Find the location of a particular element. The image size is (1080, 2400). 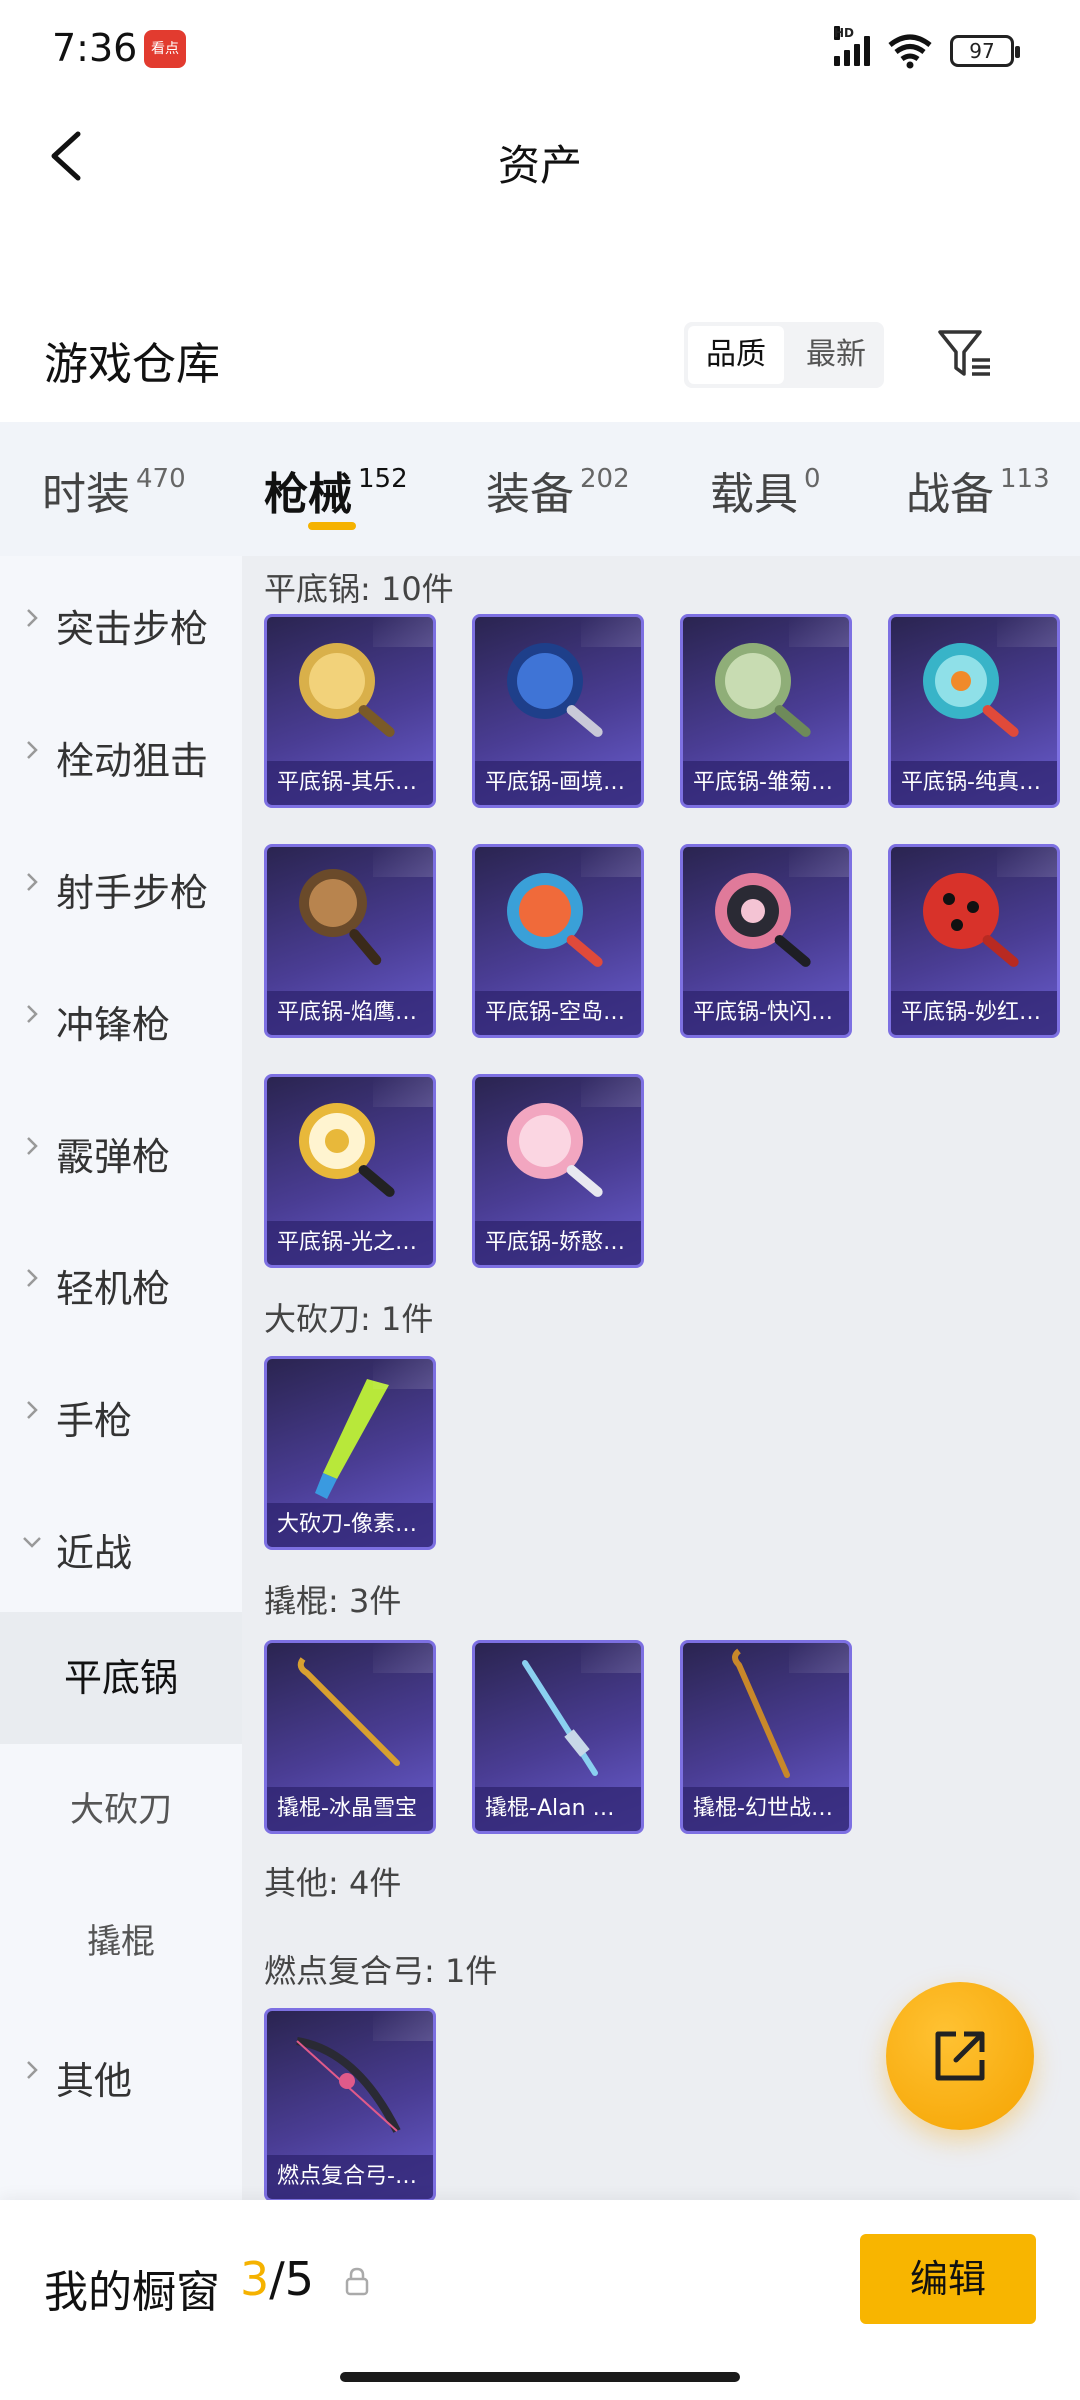

edit-button: 编辑 is located at coordinates (948, 2279).